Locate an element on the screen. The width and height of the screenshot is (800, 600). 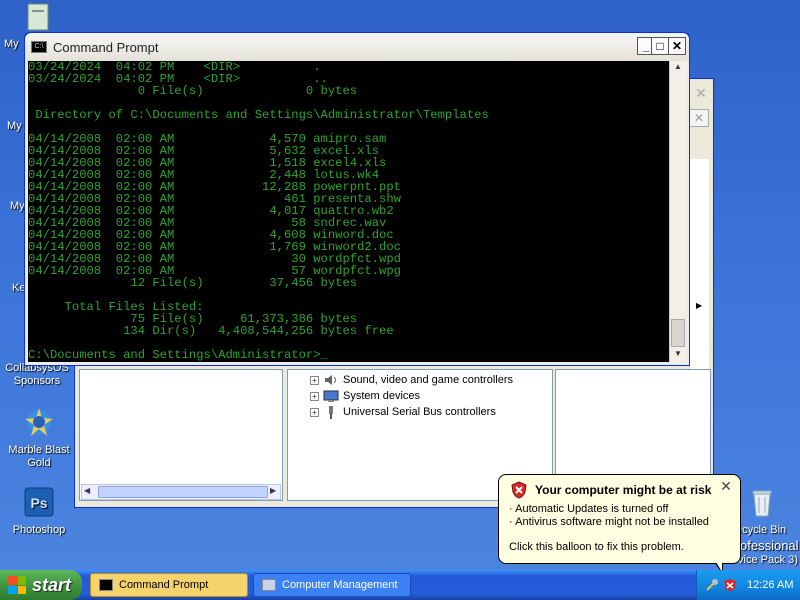
close-button: ✕ is located at coordinates (677, 46).